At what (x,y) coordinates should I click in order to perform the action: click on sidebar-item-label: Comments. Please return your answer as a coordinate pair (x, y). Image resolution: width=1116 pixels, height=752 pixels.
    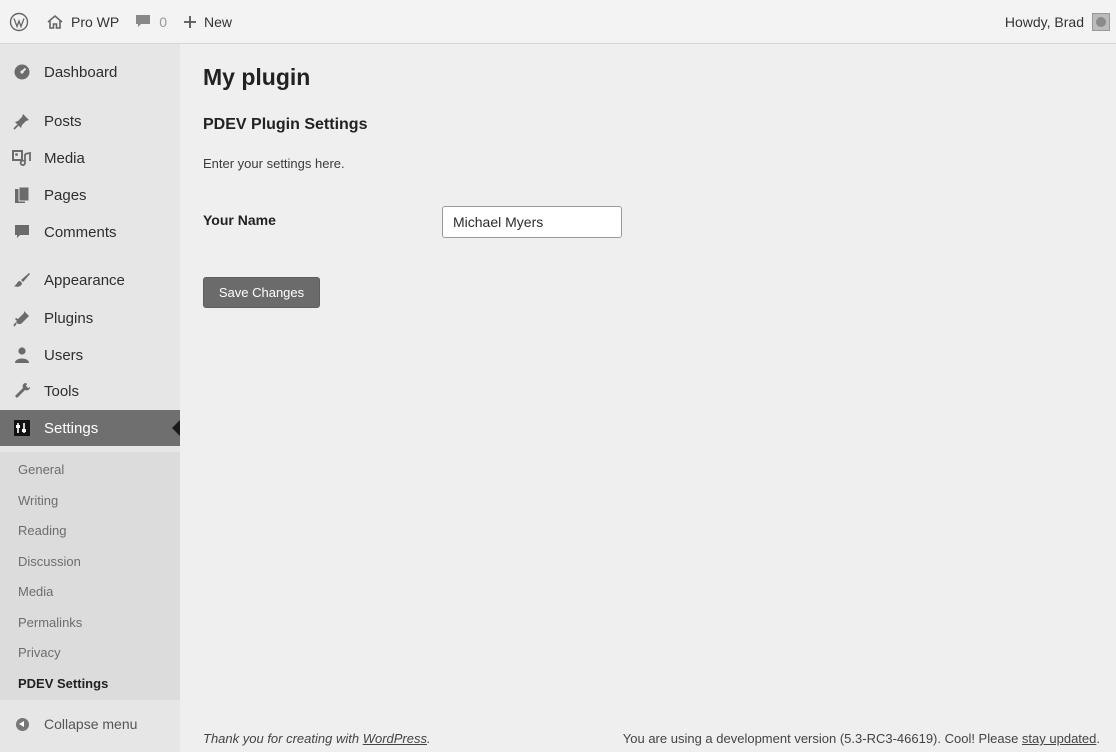
    Looking at the image, I should click on (80, 232).